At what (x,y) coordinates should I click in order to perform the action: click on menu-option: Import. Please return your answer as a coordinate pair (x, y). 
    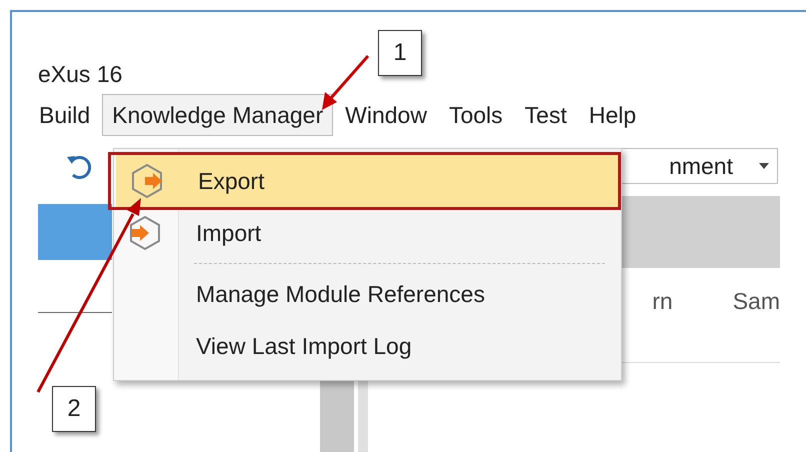
    Looking at the image, I should click on (367, 233).